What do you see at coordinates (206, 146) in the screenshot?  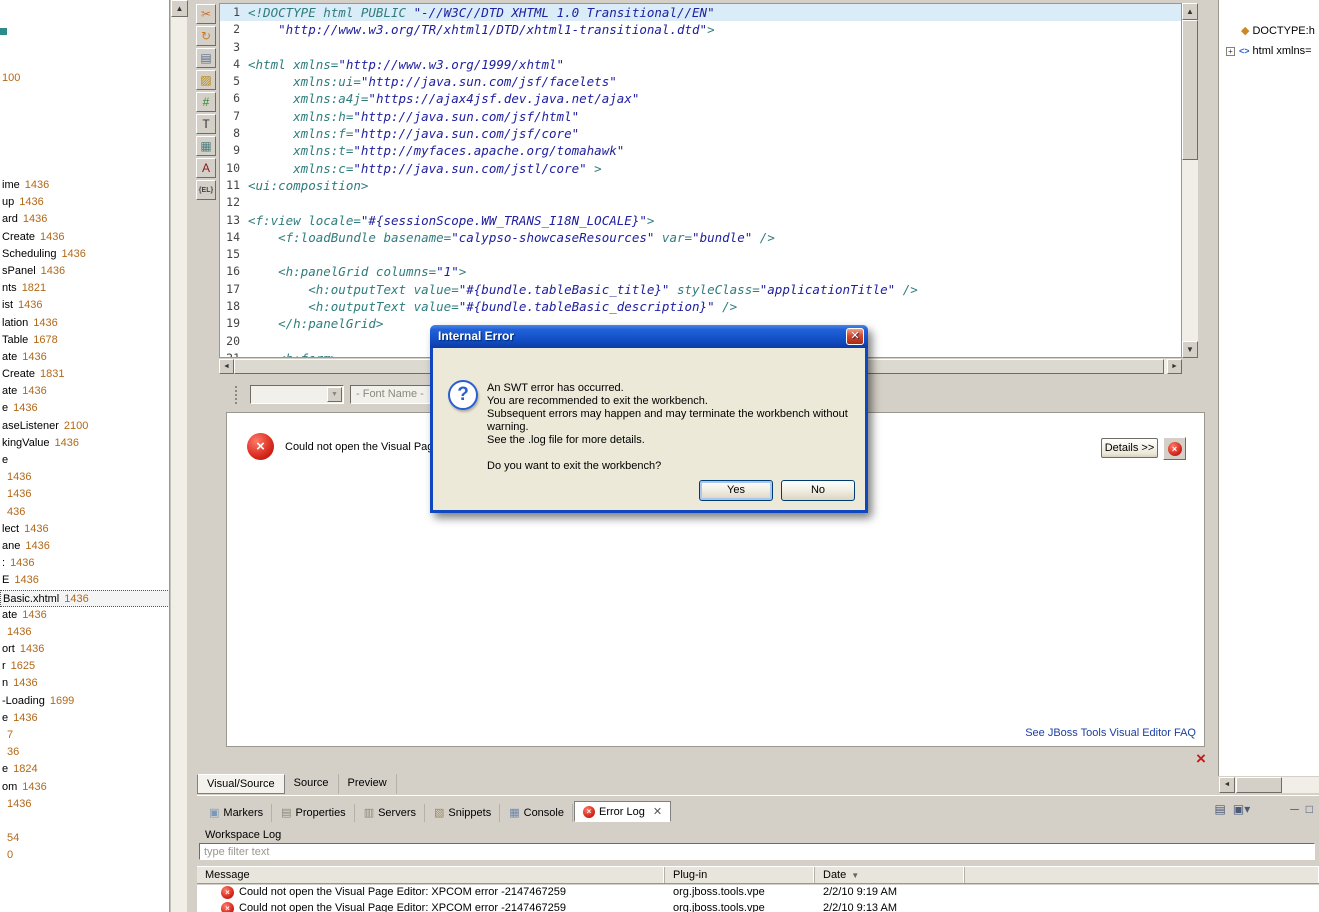 I see `image-button: ▦` at bounding box center [206, 146].